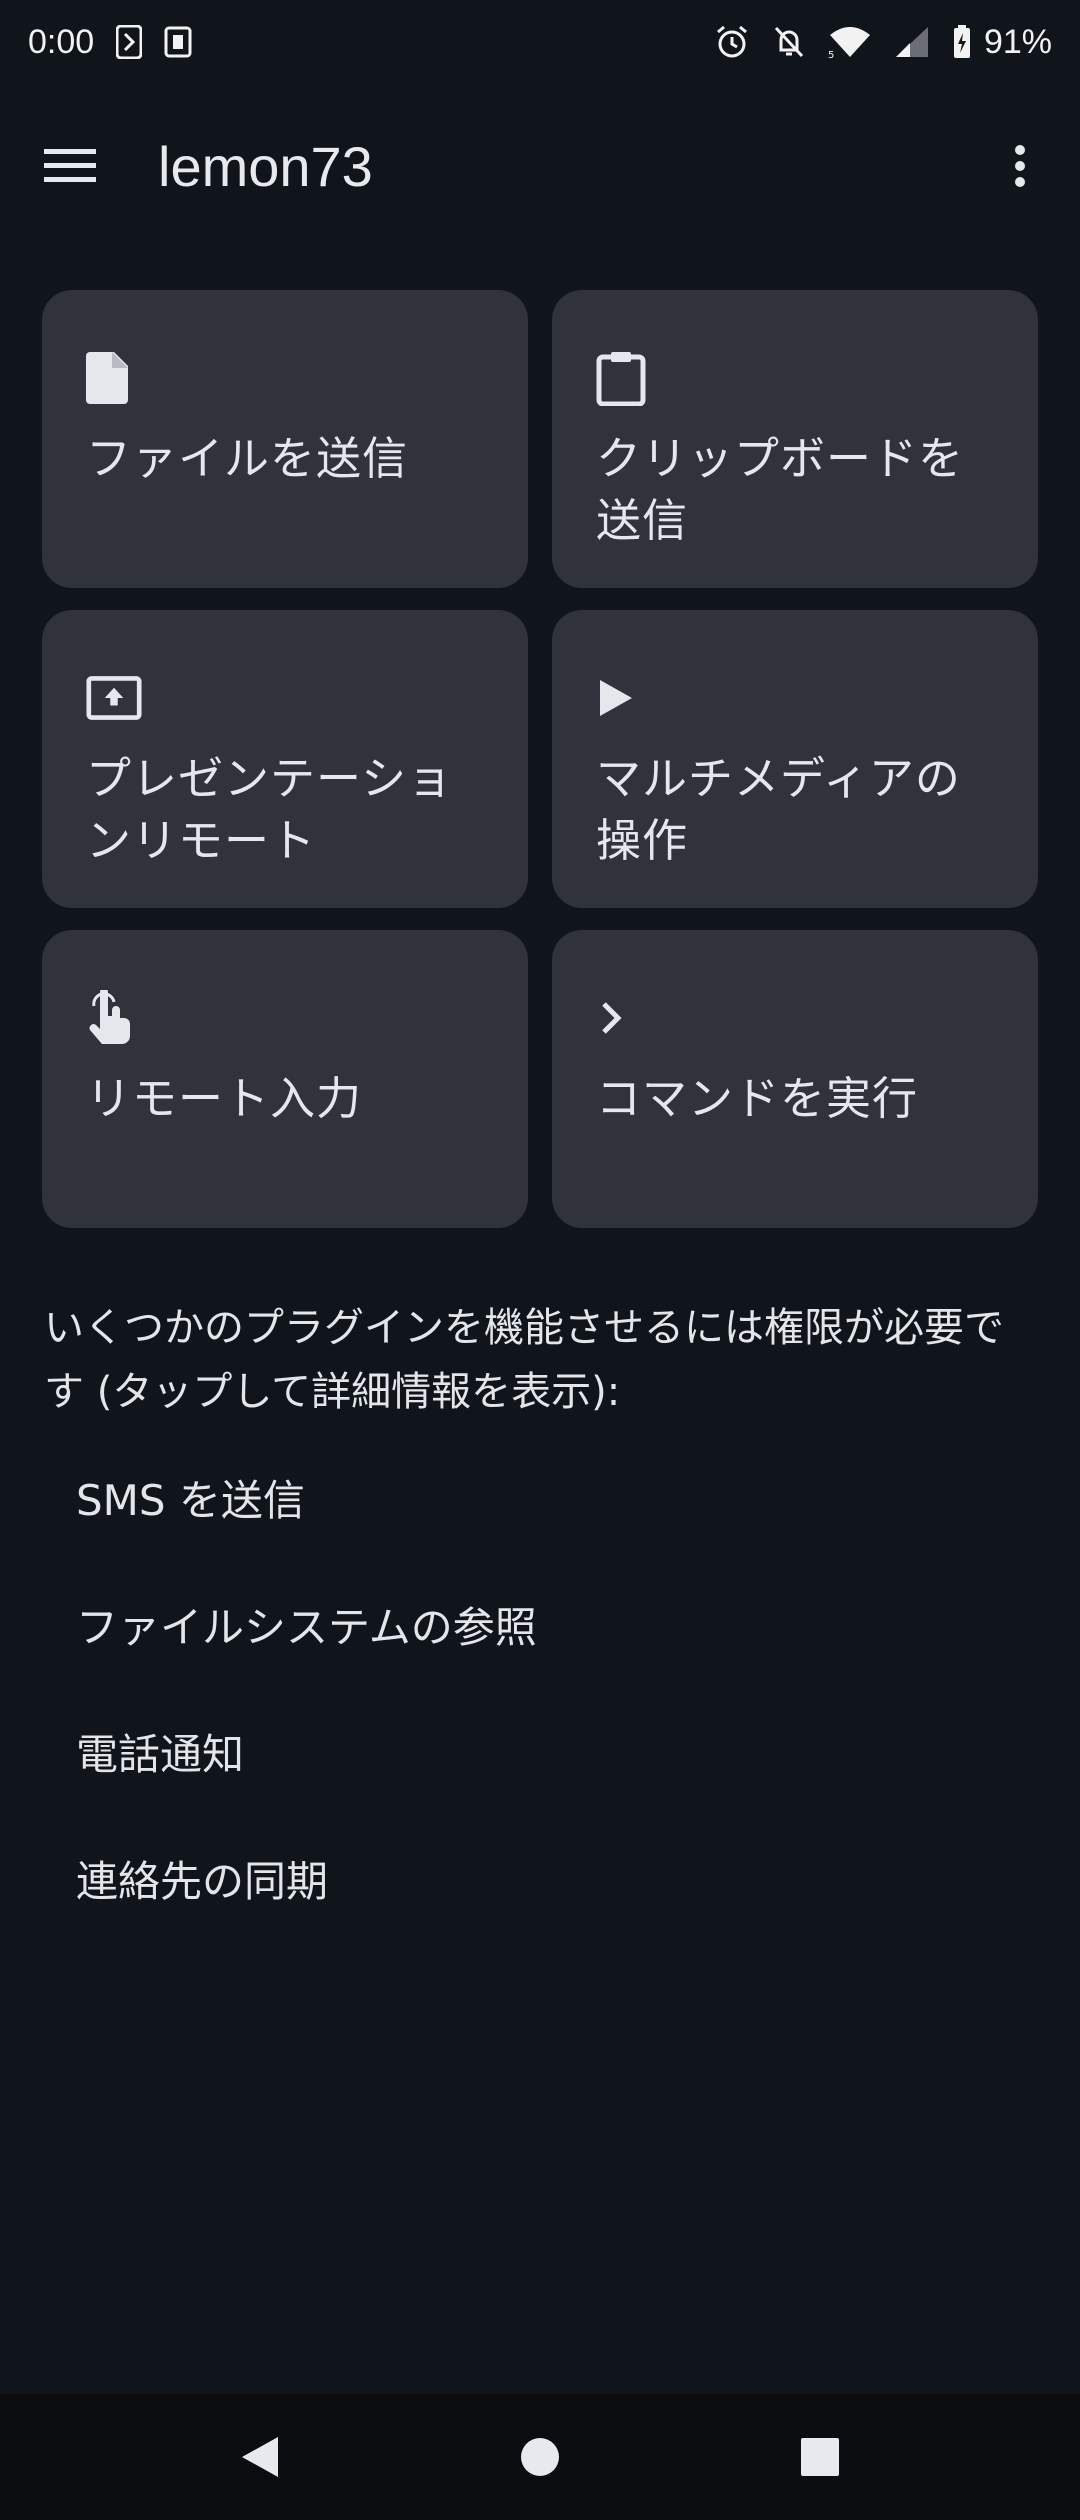 Image resolution: width=1080 pixels, height=2520 pixels. I want to click on top-app-bar: lemon73, so click(540, 165).